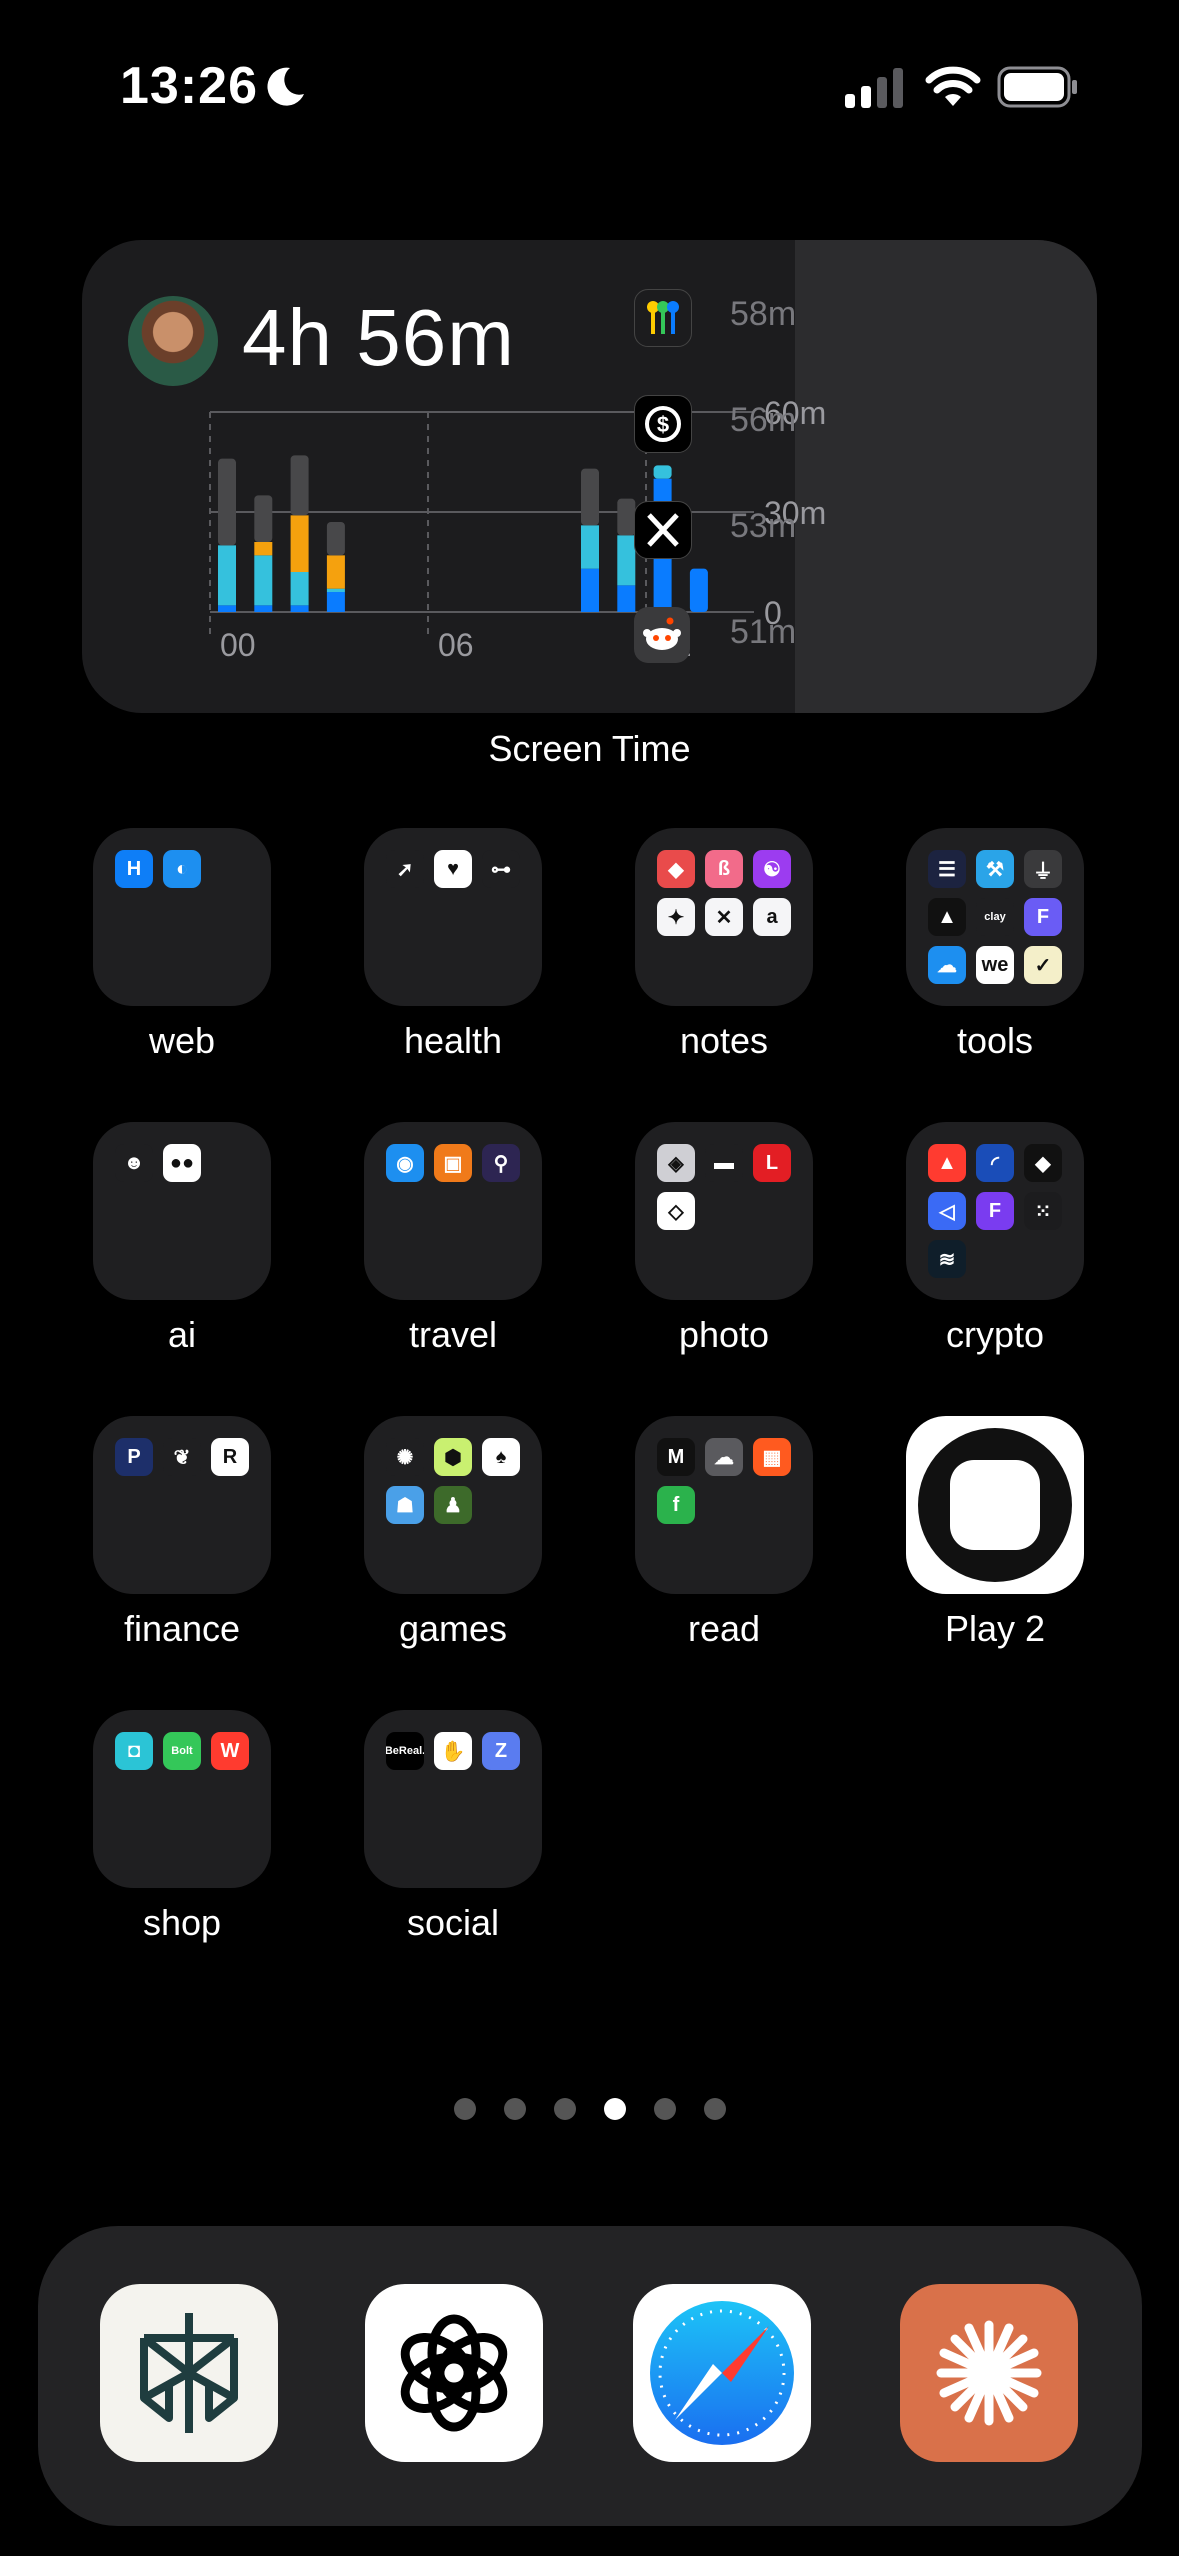 Image resolution: width=1179 pixels, height=2556 pixels. Describe the element at coordinates (663, 318) in the screenshot. I see `keys-icon` at that location.